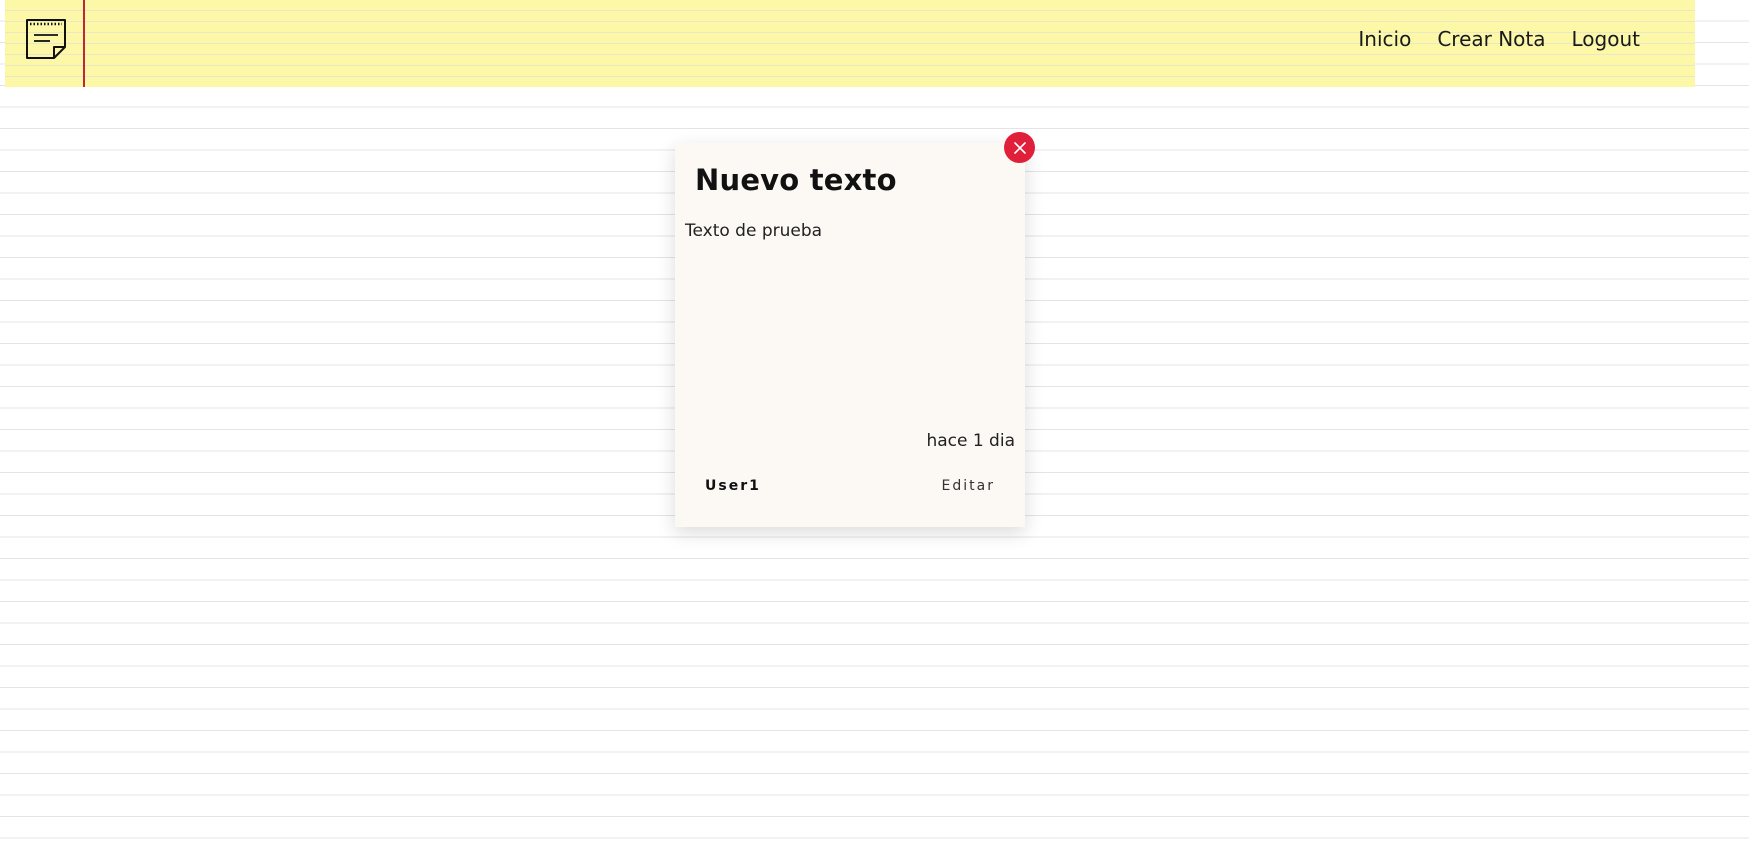 The image size is (1749, 843). Describe the element at coordinates (1384, 39) in the screenshot. I see `nav-link-inicio: Inicio` at that location.